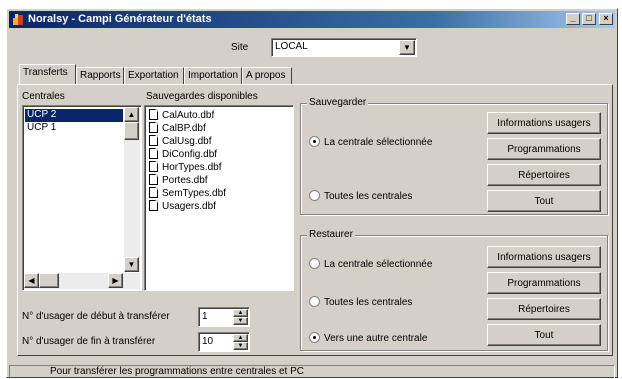 Image resolution: width=622 pixels, height=379 pixels. I want to click on tab-exportation: Exportation, so click(154, 75).